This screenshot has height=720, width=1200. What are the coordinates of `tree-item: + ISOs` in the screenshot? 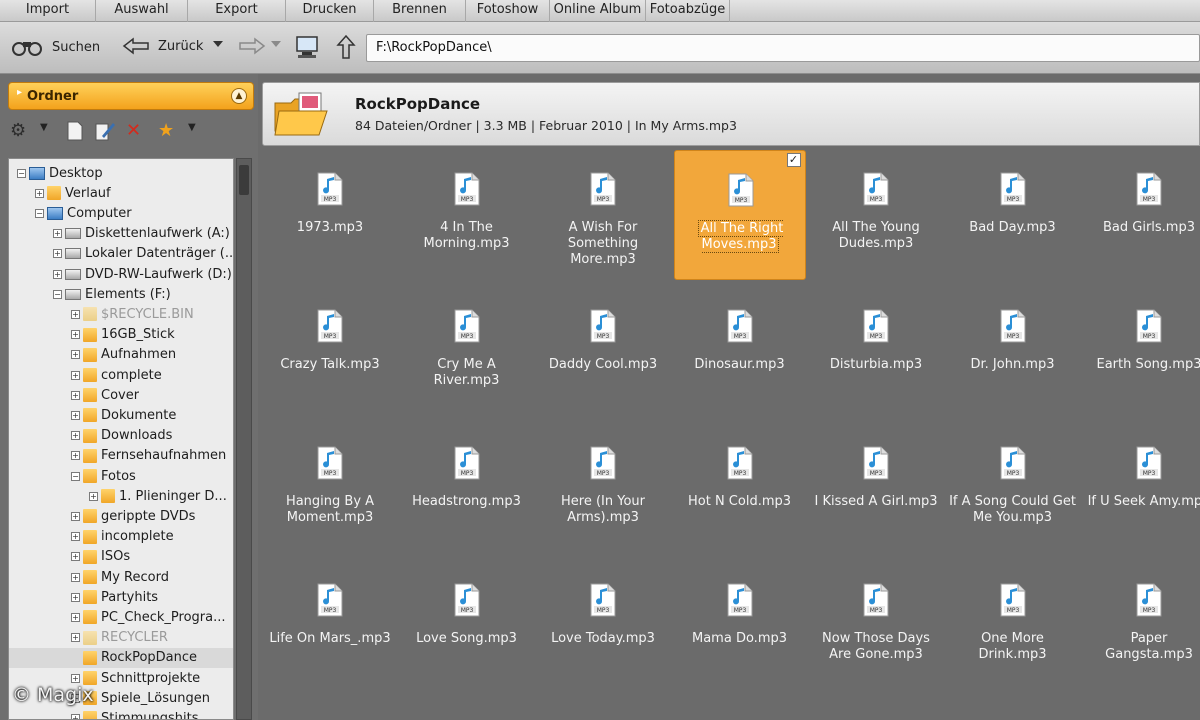 It's located at (121, 557).